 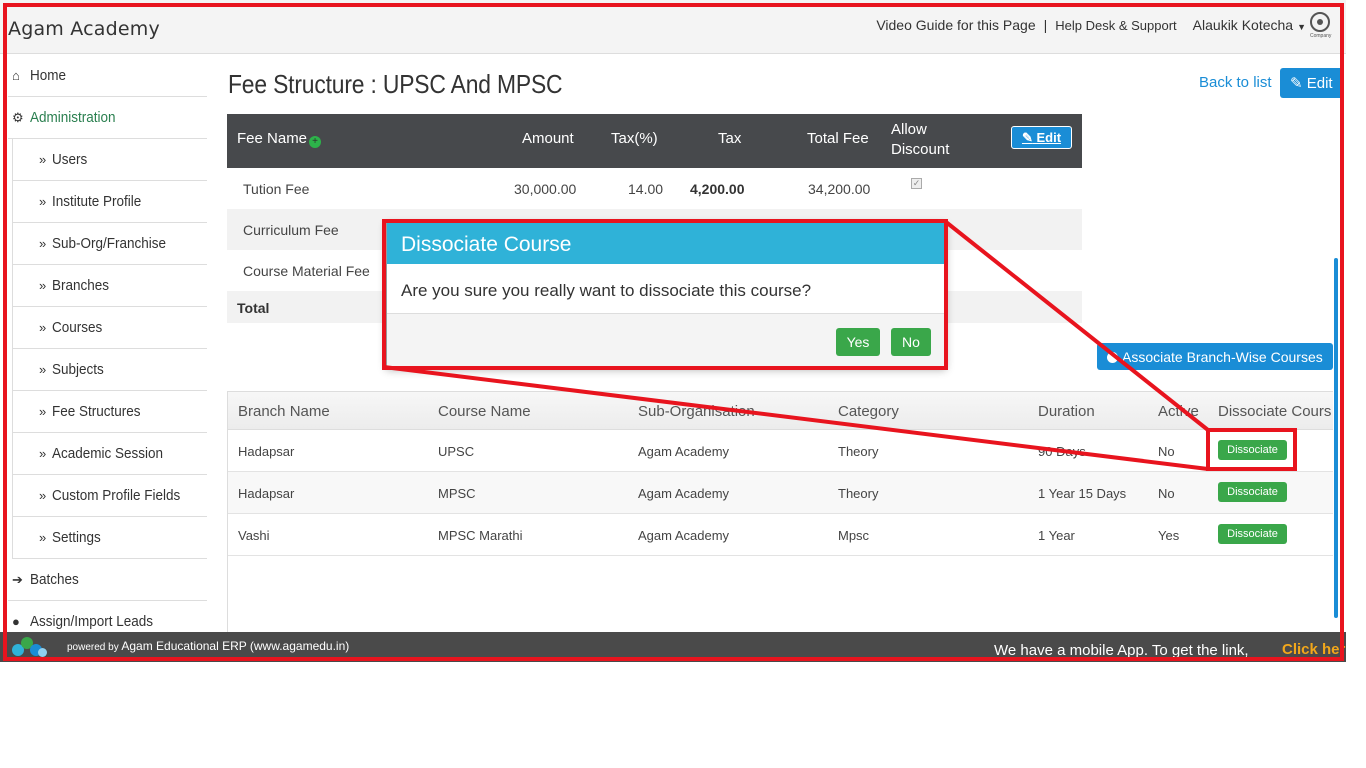 What do you see at coordinates (1082, 493) in the screenshot?
I see `cell-duration: 1 Year 15 Days` at bounding box center [1082, 493].